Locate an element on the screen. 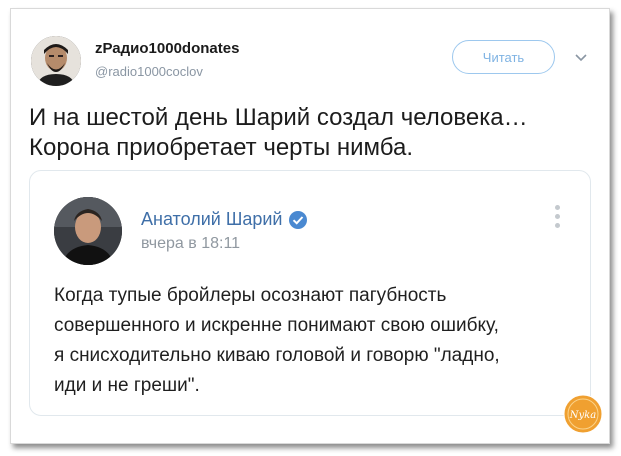  follow-button: Читать is located at coordinates (503, 57).